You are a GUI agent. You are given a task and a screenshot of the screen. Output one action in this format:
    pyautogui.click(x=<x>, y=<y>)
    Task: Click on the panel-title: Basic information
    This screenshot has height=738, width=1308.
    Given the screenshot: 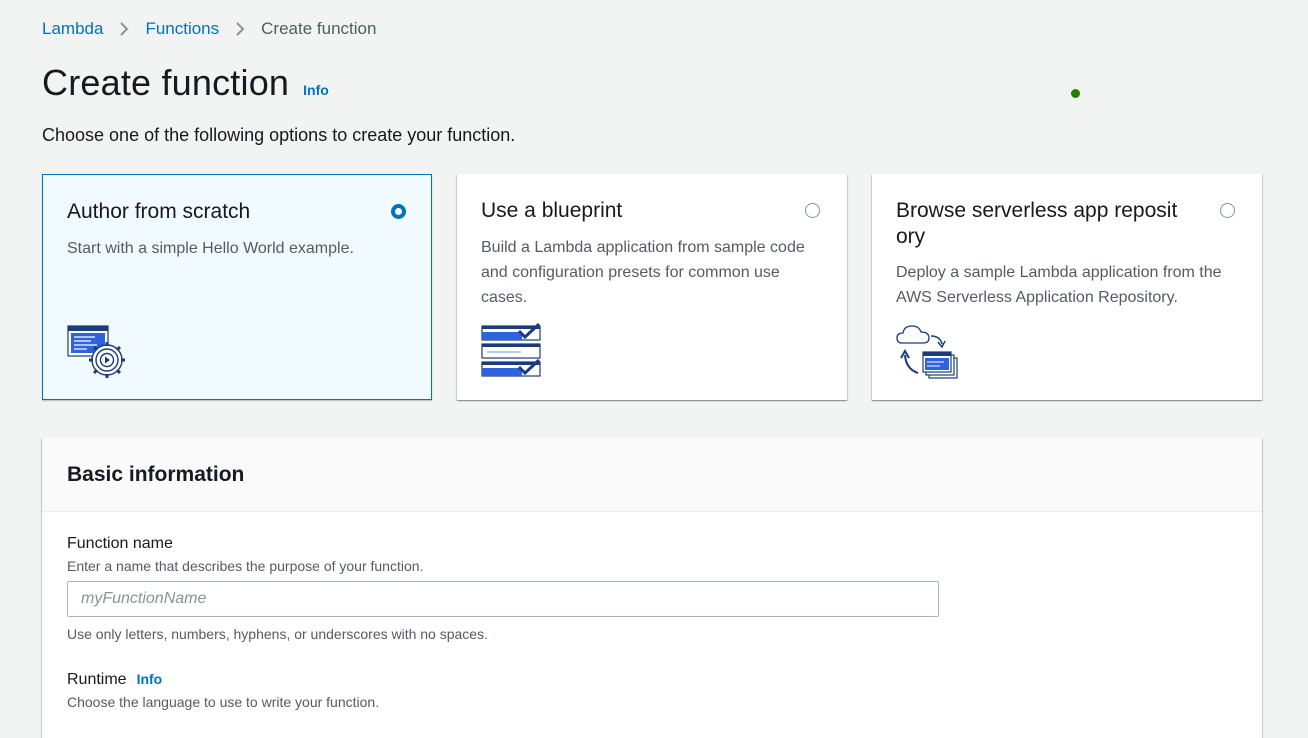 What is the action you would take?
    pyautogui.click(x=156, y=474)
    